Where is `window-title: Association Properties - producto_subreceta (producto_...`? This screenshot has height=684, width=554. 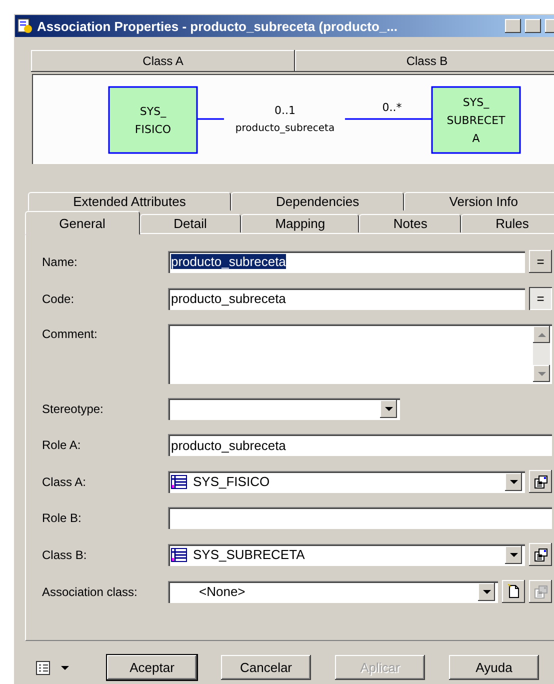
window-title: Association Properties - producto_subreceta (producto_... is located at coordinates (217, 26).